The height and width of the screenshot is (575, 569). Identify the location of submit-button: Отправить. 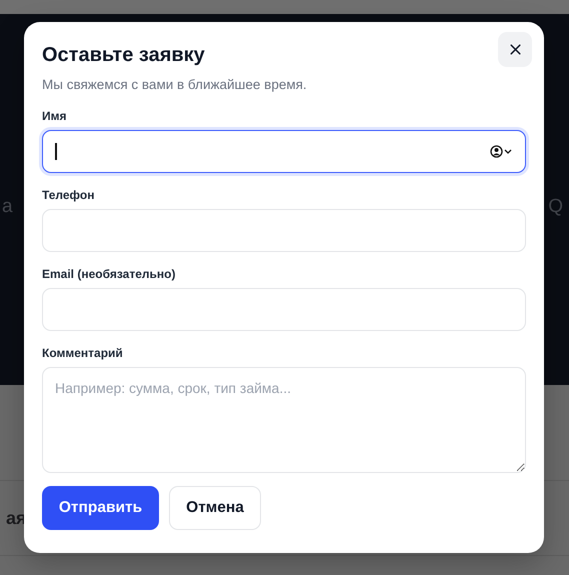
(100, 508).